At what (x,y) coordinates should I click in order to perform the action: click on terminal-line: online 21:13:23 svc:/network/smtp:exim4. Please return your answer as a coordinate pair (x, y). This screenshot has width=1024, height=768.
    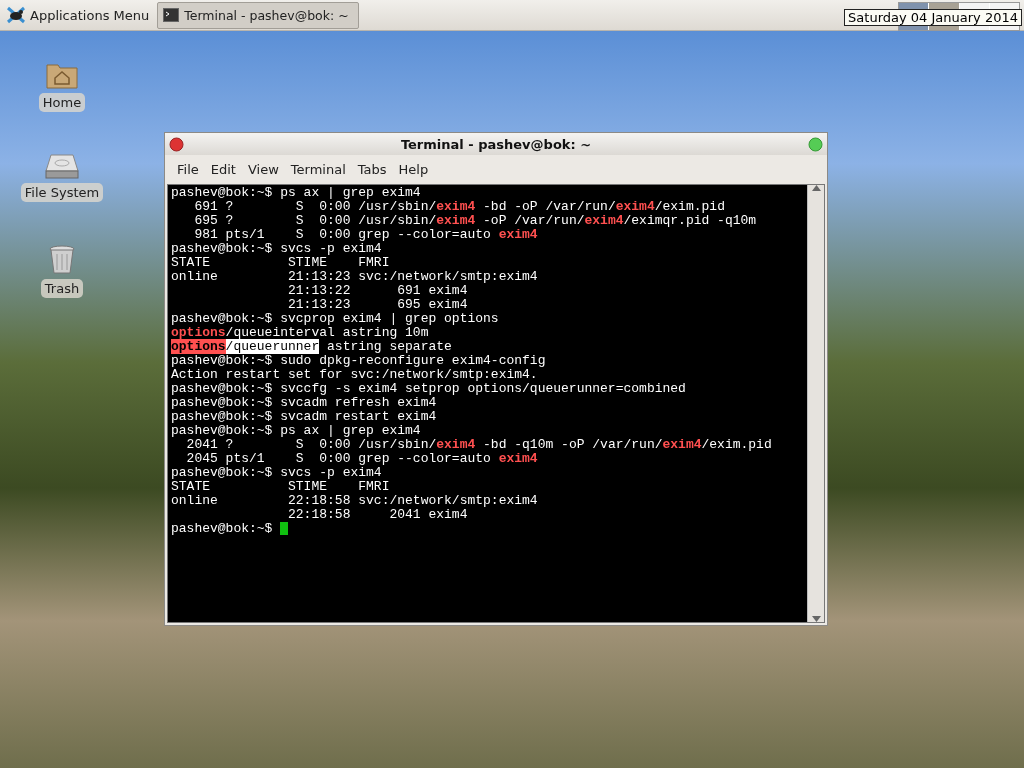
    Looking at the image, I should click on (355, 277).